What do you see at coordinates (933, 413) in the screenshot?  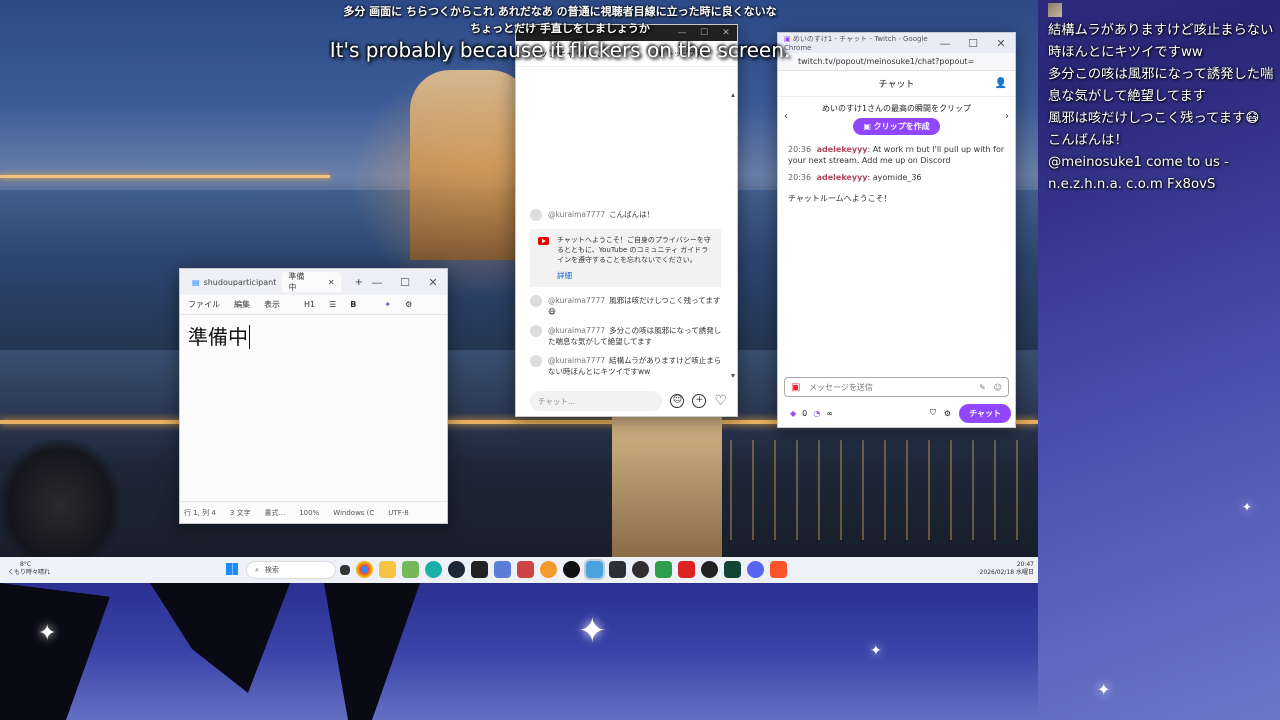 I see `shield-icon: ⛉` at bounding box center [933, 413].